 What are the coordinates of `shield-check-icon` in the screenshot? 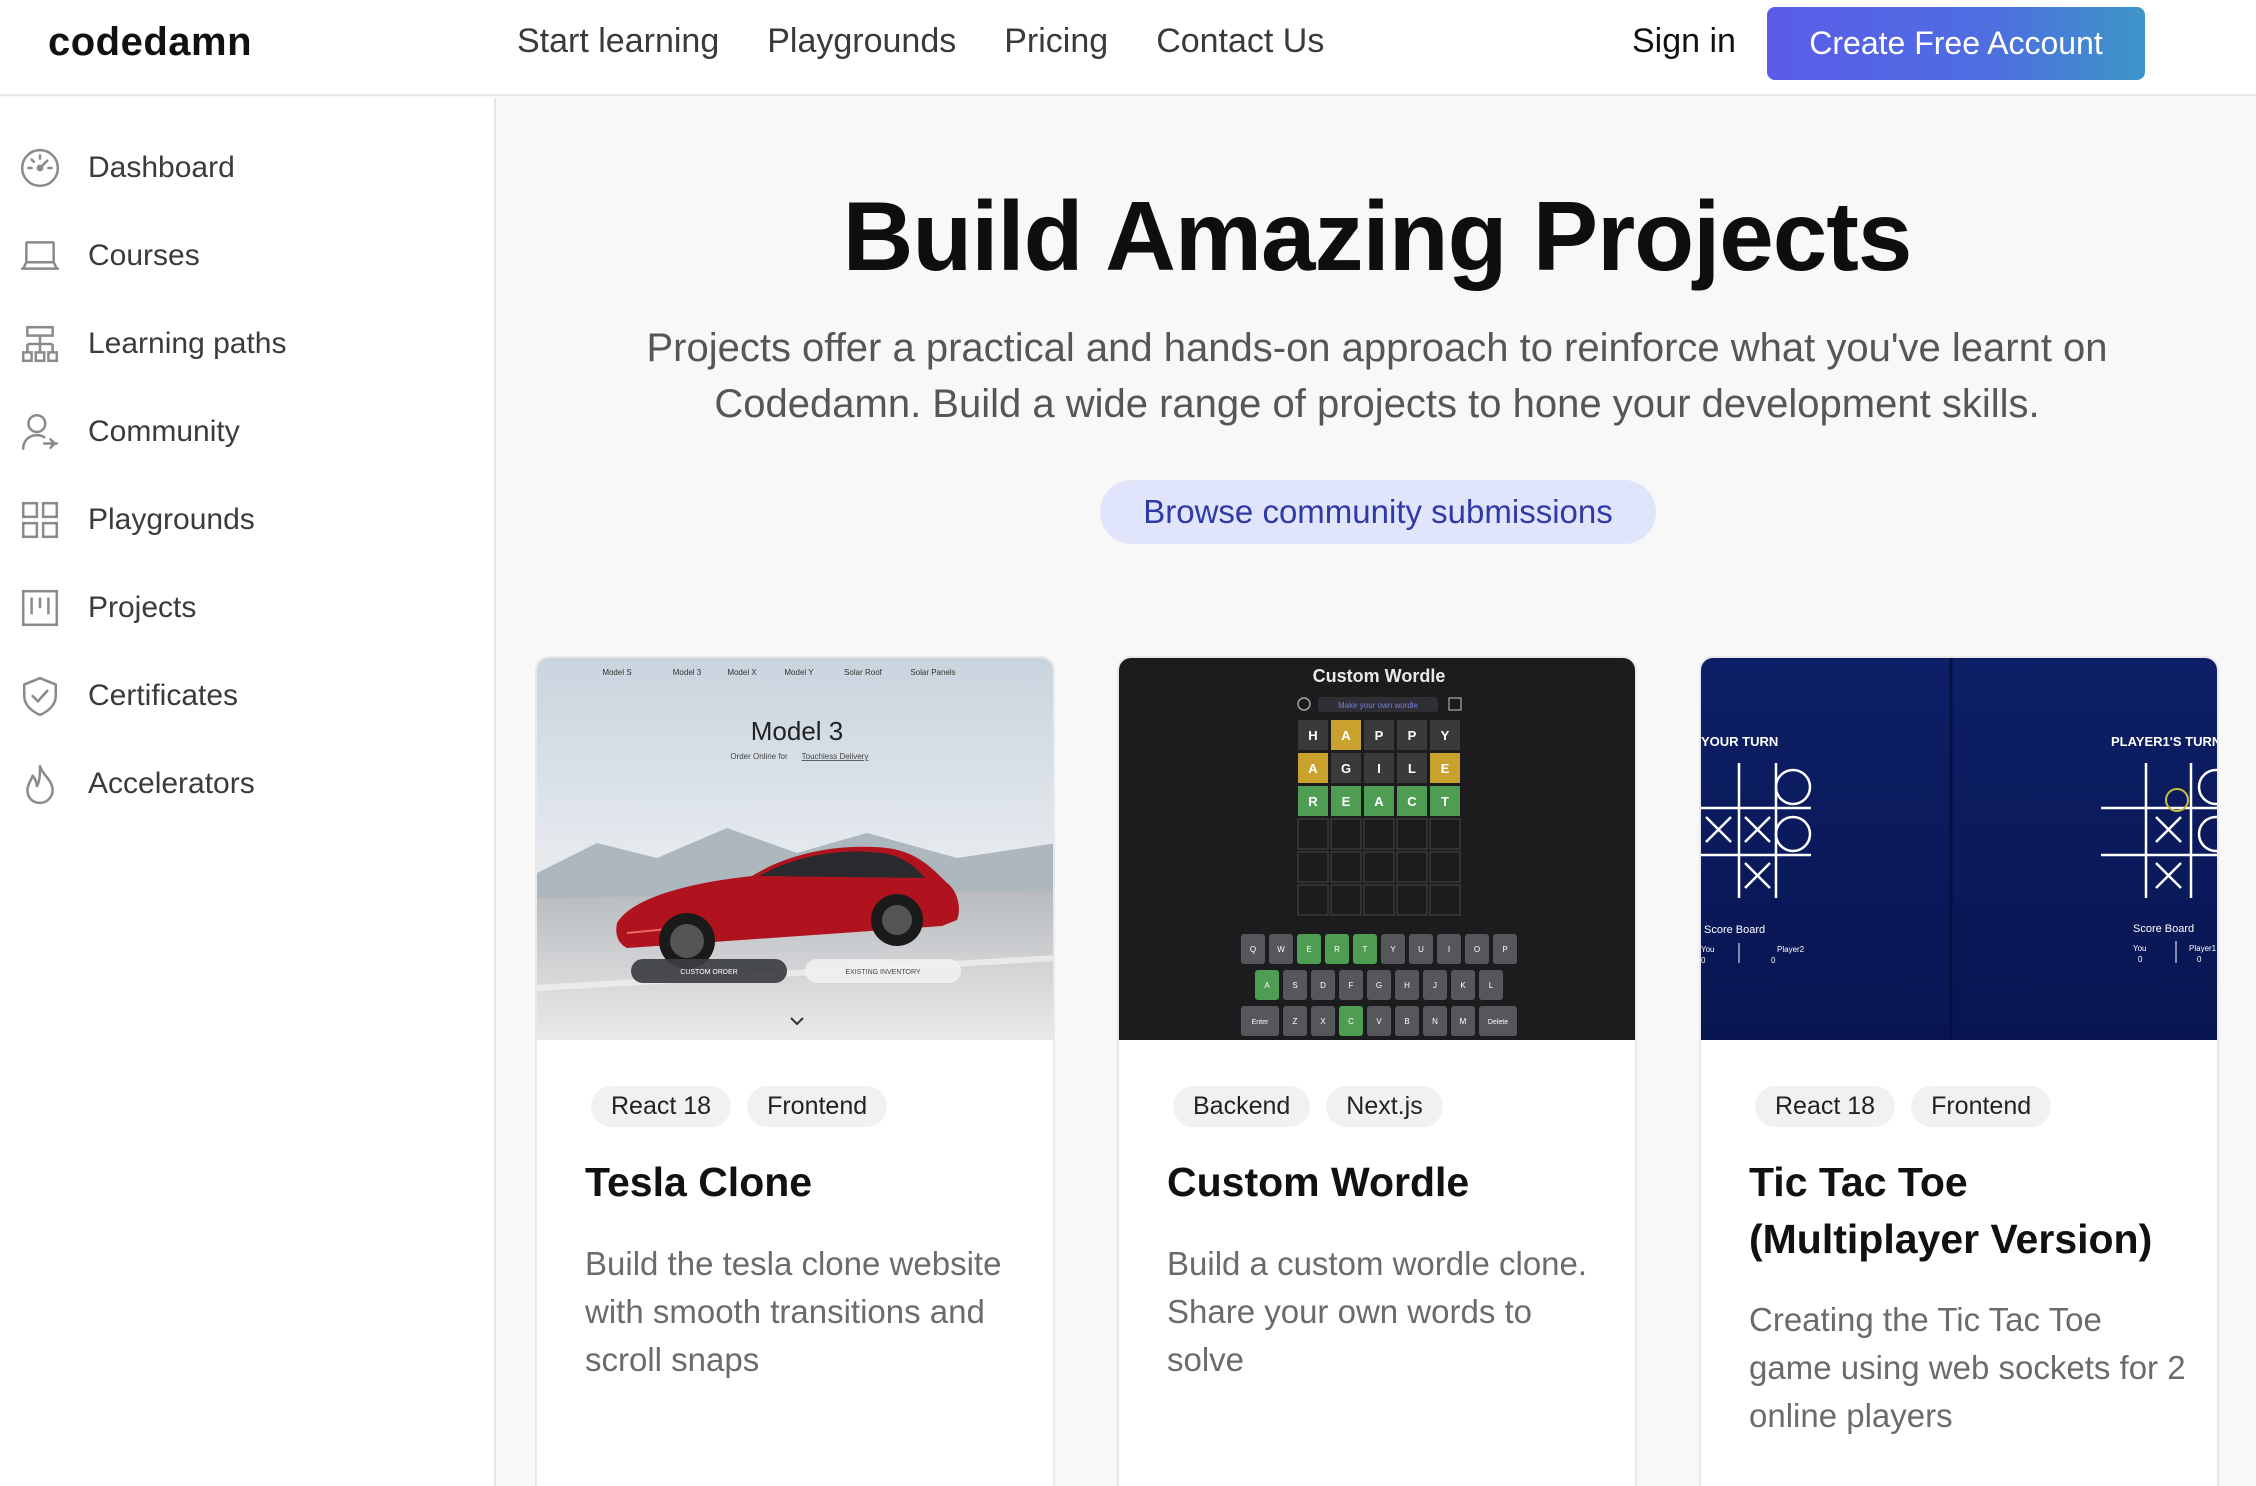 It's located at (40, 696).